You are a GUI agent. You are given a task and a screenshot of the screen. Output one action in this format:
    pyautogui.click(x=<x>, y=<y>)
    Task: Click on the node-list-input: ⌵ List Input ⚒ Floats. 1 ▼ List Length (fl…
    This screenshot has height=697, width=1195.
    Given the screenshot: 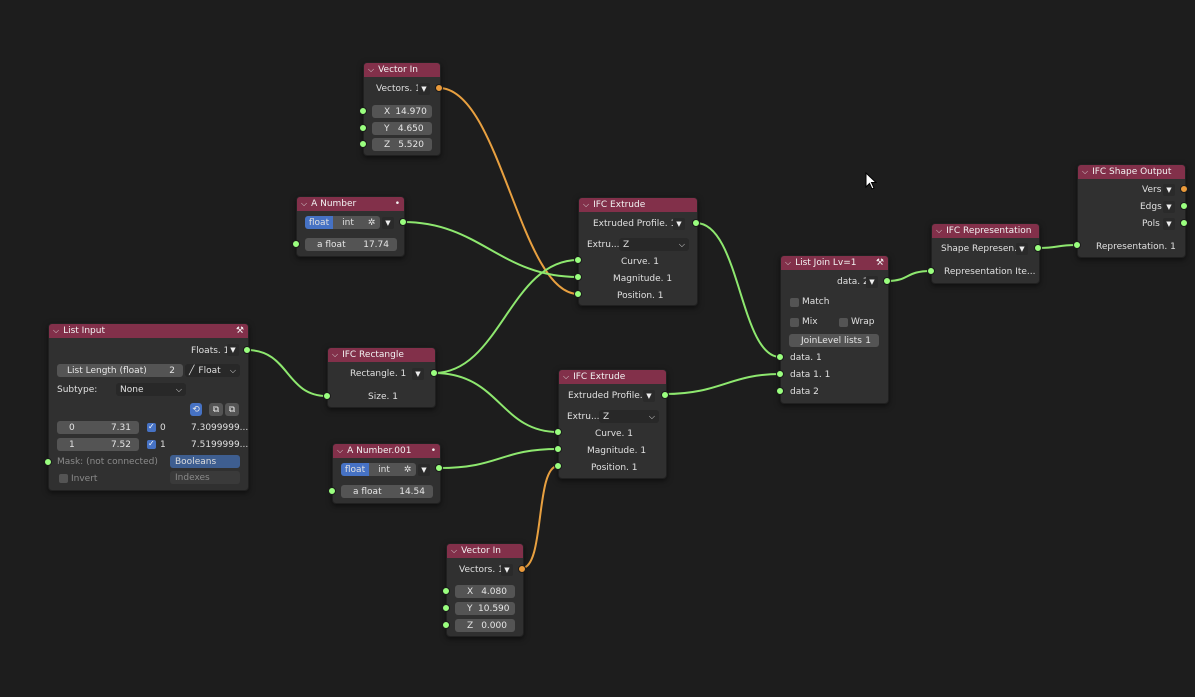 What is the action you would take?
    pyautogui.click(x=148, y=407)
    